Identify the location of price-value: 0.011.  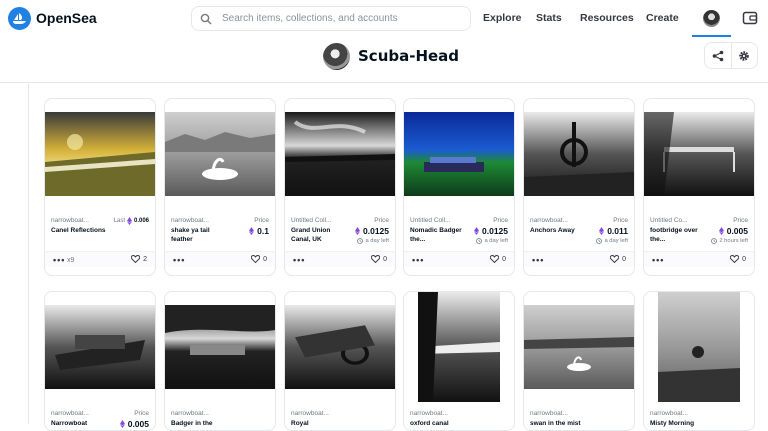
(617, 231).